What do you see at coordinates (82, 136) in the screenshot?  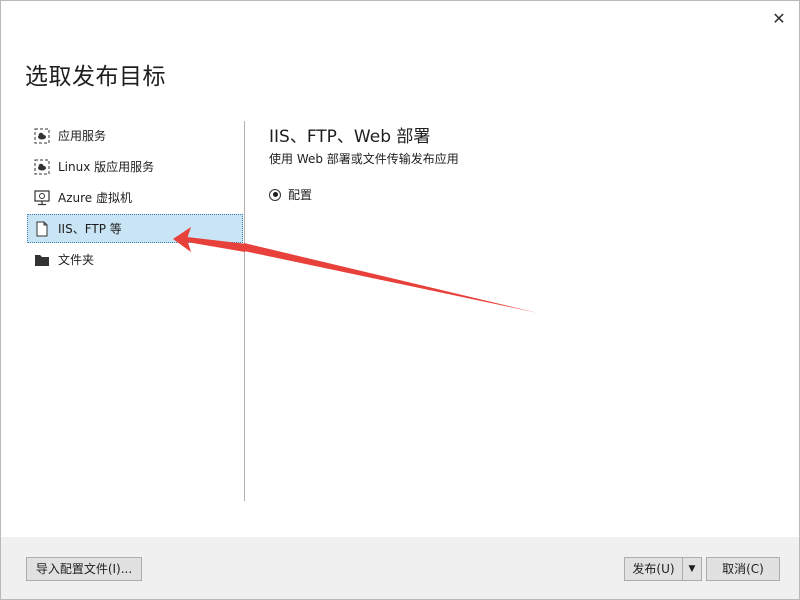 I see `sidebar-item-label: 应用服务` at bounding box center [82, 136].